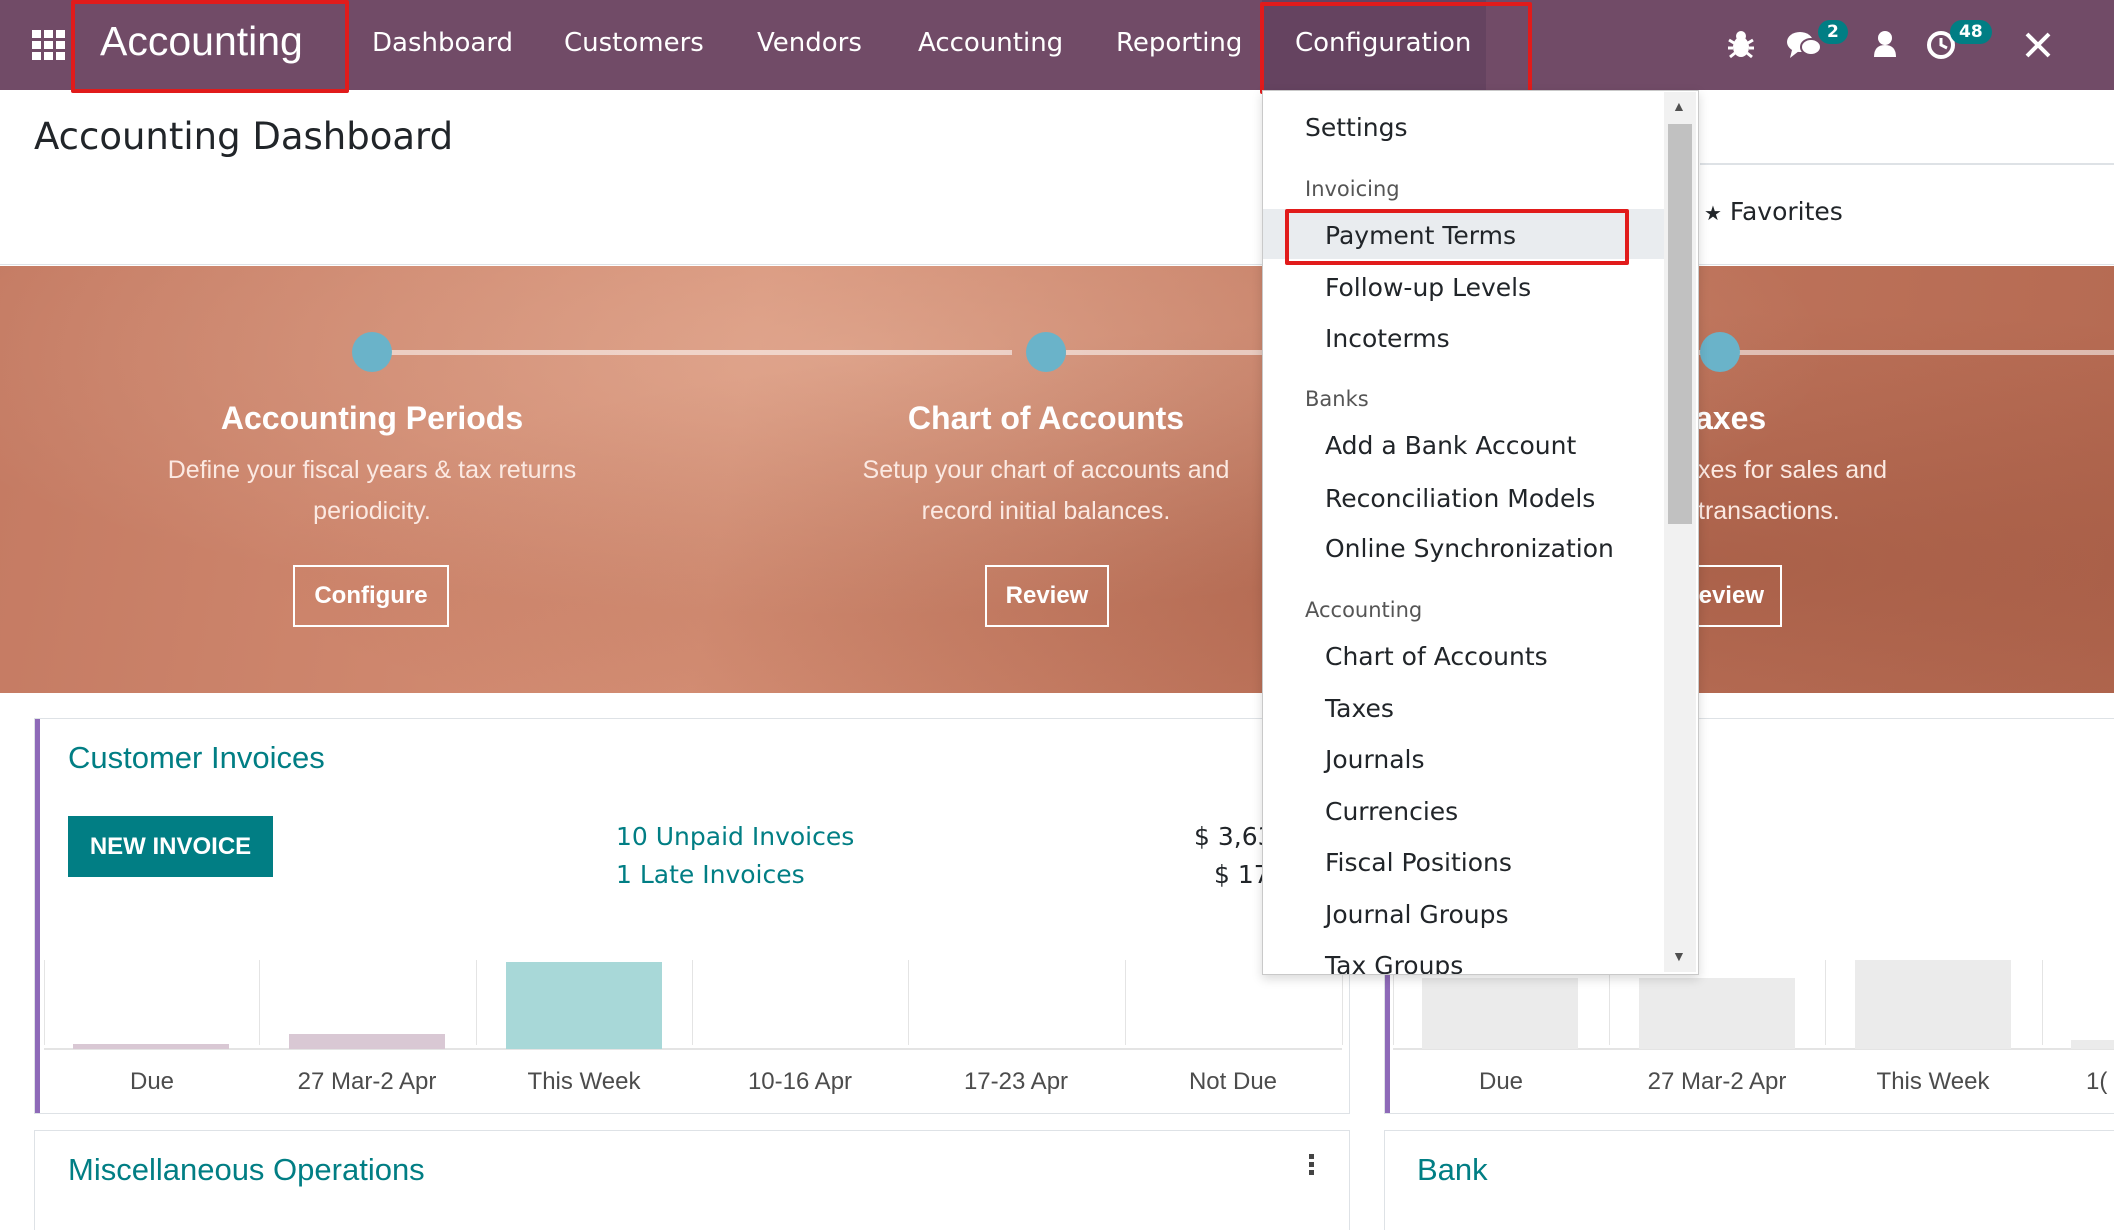  I want to click on menu-item-chart-of-accounts: Chart of Accounts, so click(1511, 656).